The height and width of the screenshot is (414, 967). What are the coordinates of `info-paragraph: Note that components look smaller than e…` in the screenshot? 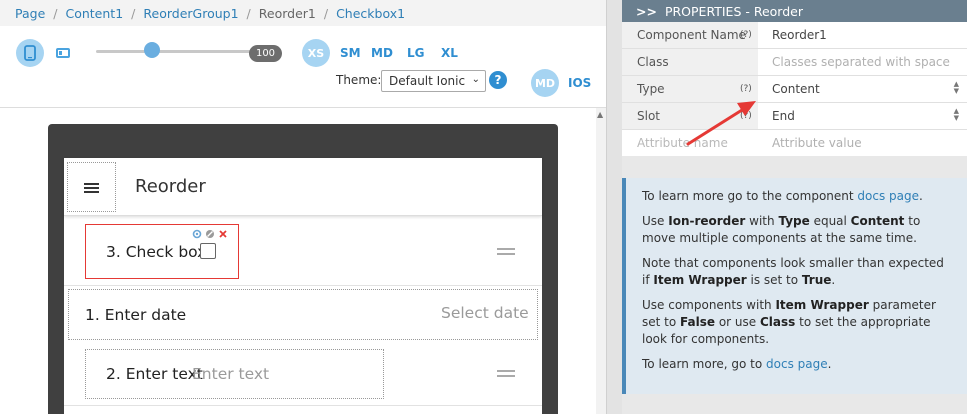 It's located at (793, 271).